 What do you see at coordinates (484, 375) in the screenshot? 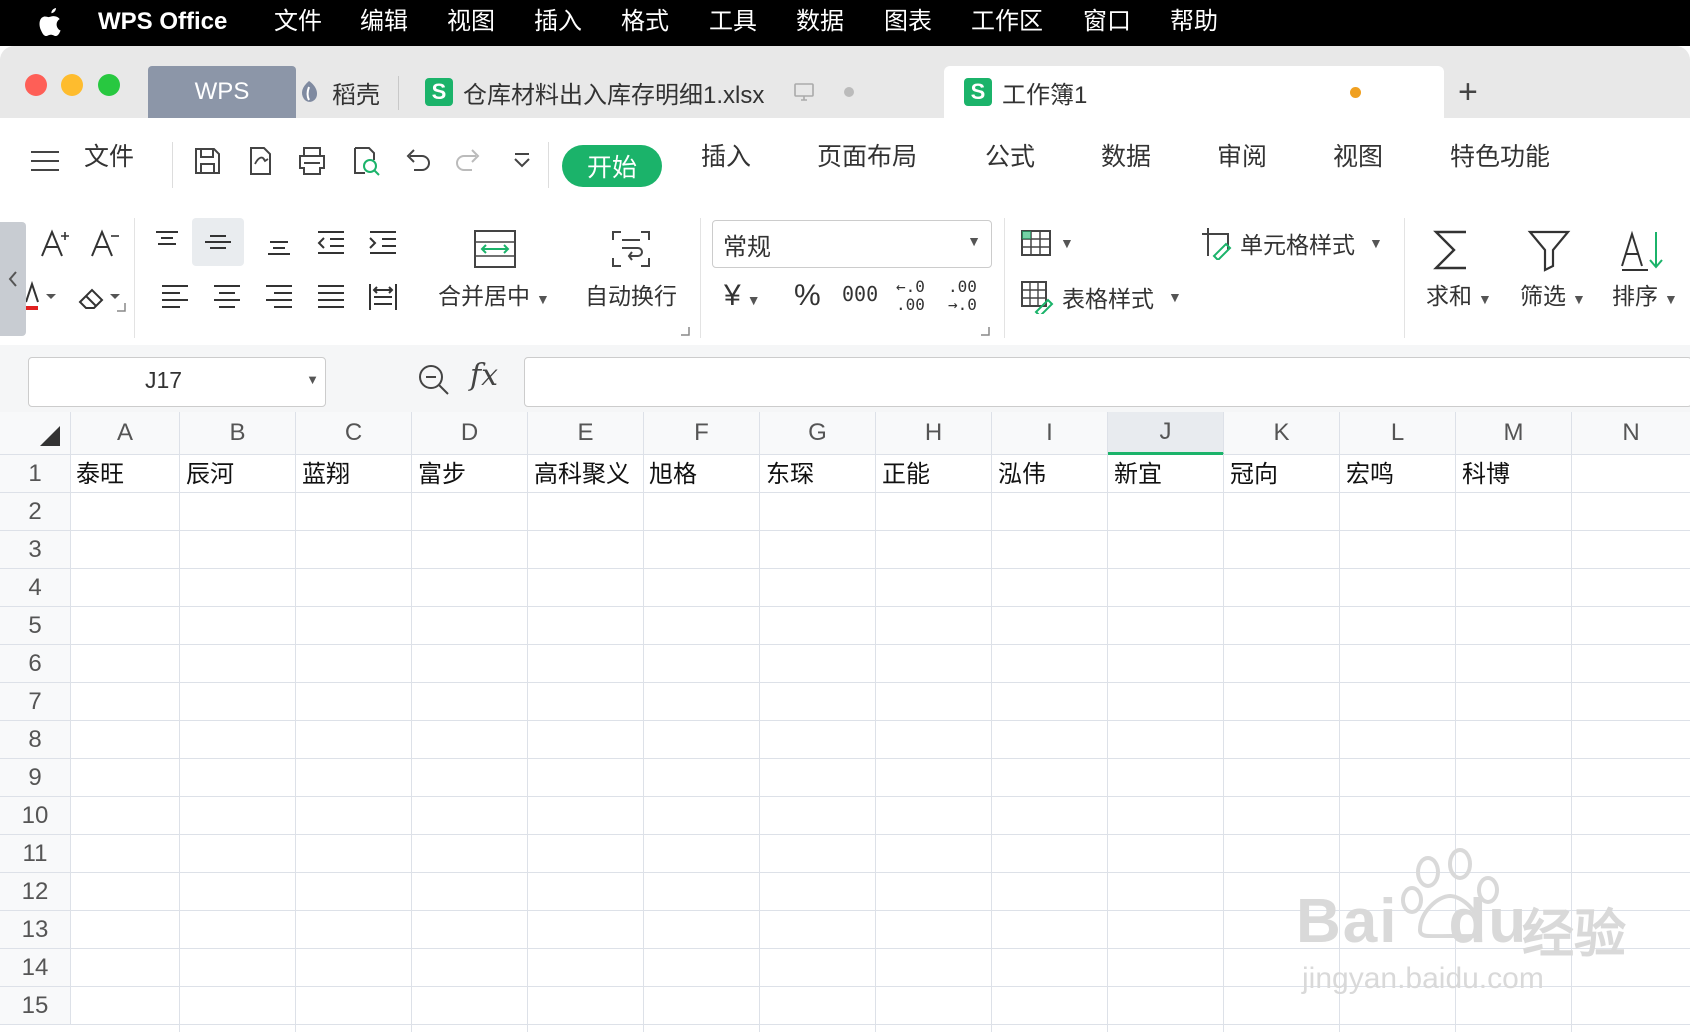
I see `insert-function-button: fx` at bounding box center [484, 375].